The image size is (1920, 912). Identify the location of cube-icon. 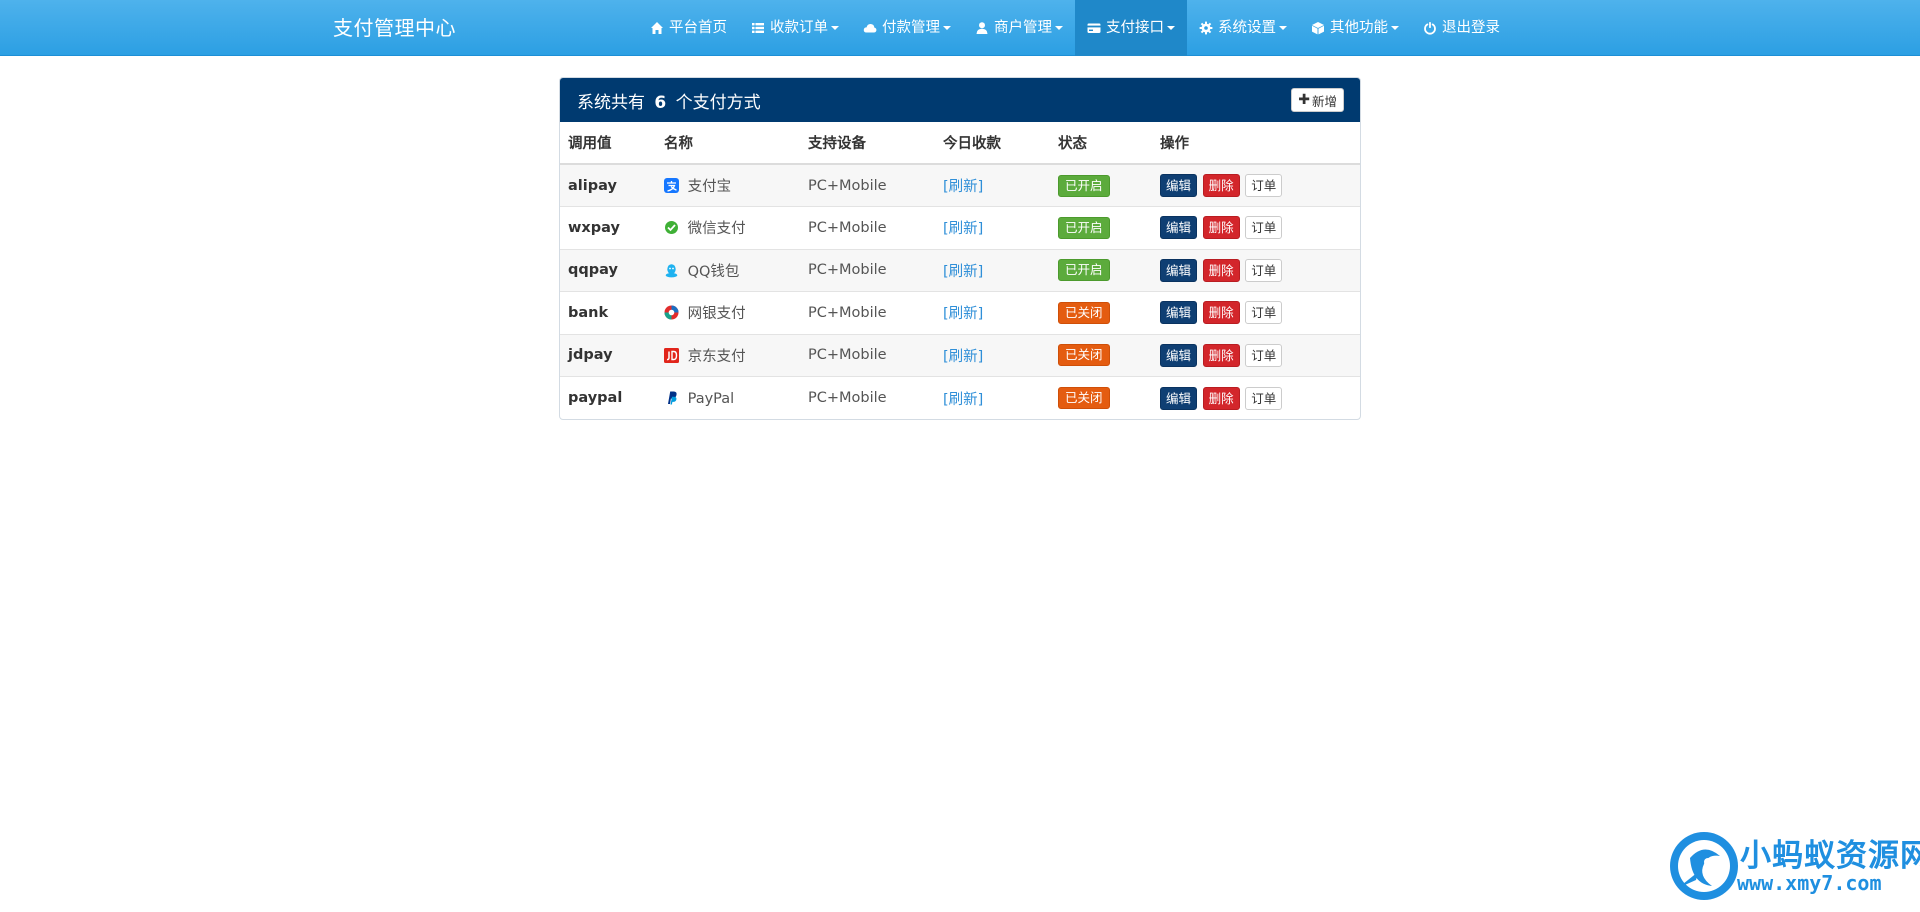
(1318, 28).